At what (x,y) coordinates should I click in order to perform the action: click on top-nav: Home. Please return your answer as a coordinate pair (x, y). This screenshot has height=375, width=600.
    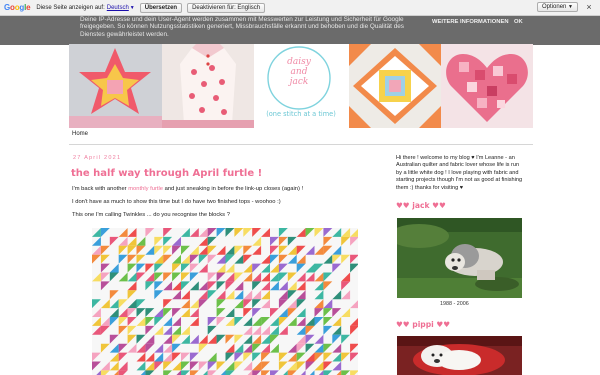
    Looking at the image, I should click on (301, 137).